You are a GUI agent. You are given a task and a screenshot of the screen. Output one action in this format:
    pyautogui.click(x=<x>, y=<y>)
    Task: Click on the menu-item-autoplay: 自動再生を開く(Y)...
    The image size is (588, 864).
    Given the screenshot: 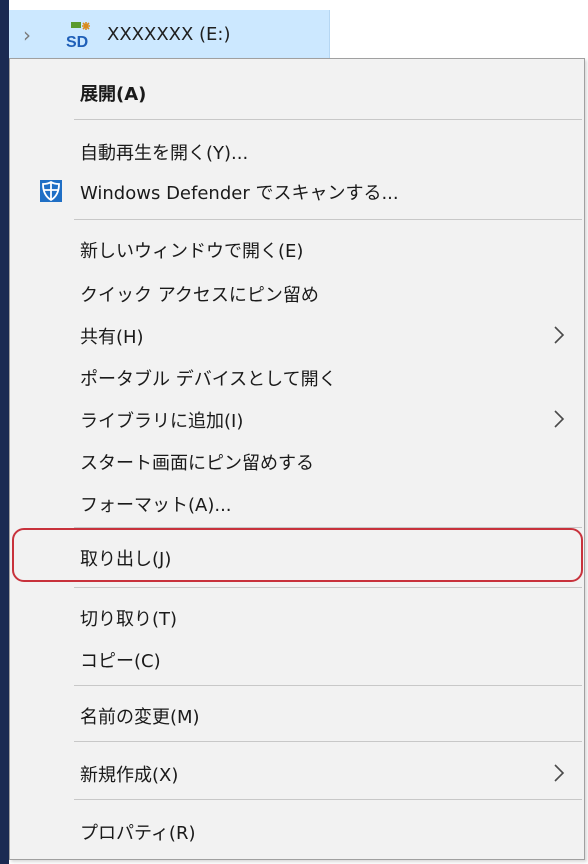 What is the action you would take?
    pyautogui.click(x=297, y=151)
    